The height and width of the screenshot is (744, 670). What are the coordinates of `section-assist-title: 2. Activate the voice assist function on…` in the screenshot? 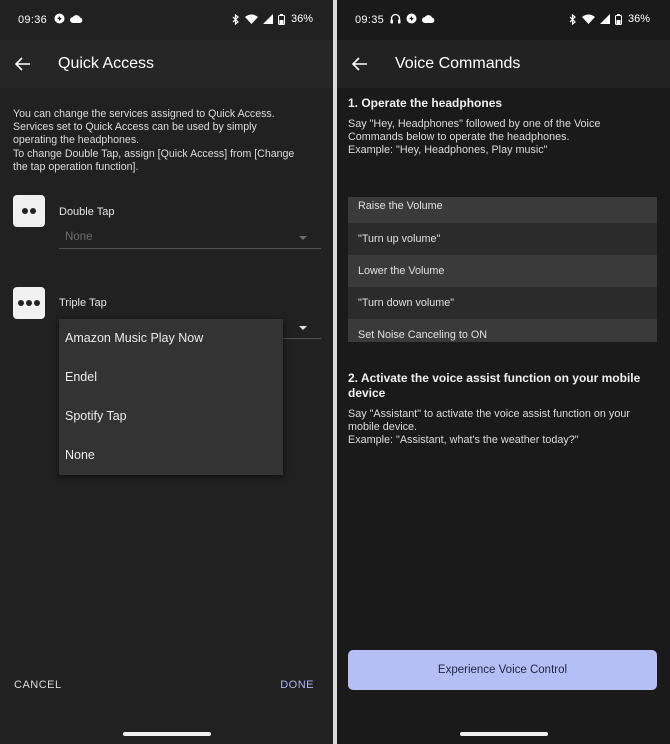 It's located at (494, 385).